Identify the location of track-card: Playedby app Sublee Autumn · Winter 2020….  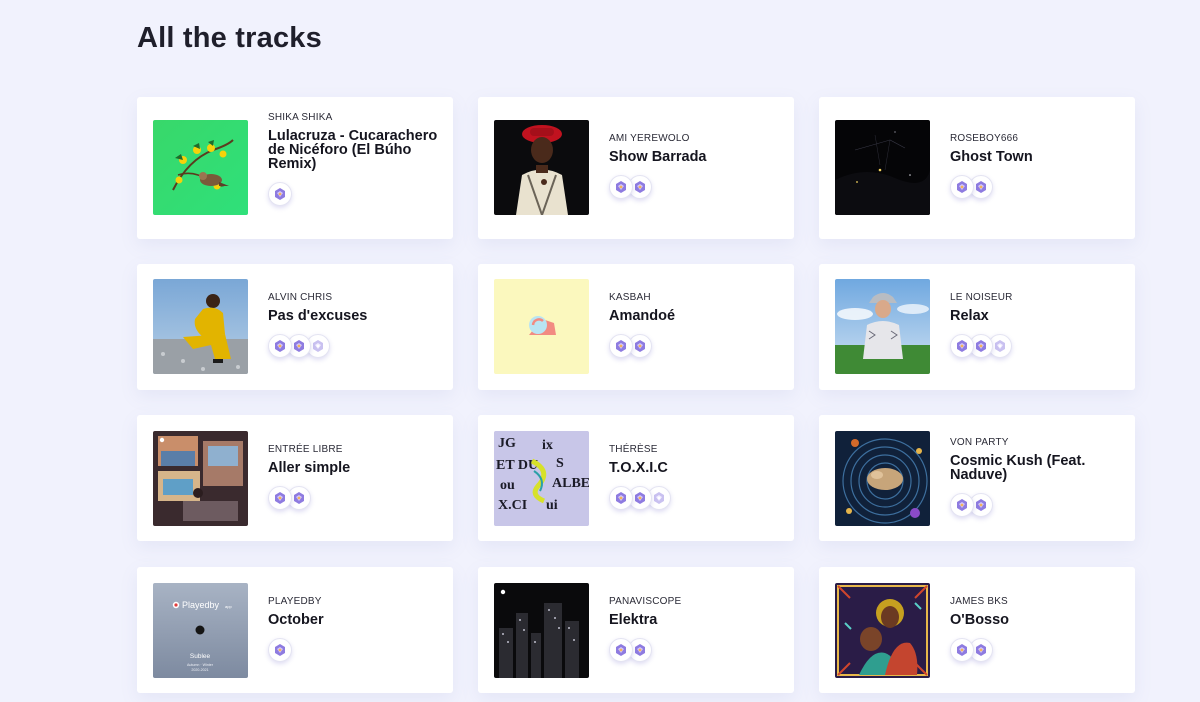
(295, 630).